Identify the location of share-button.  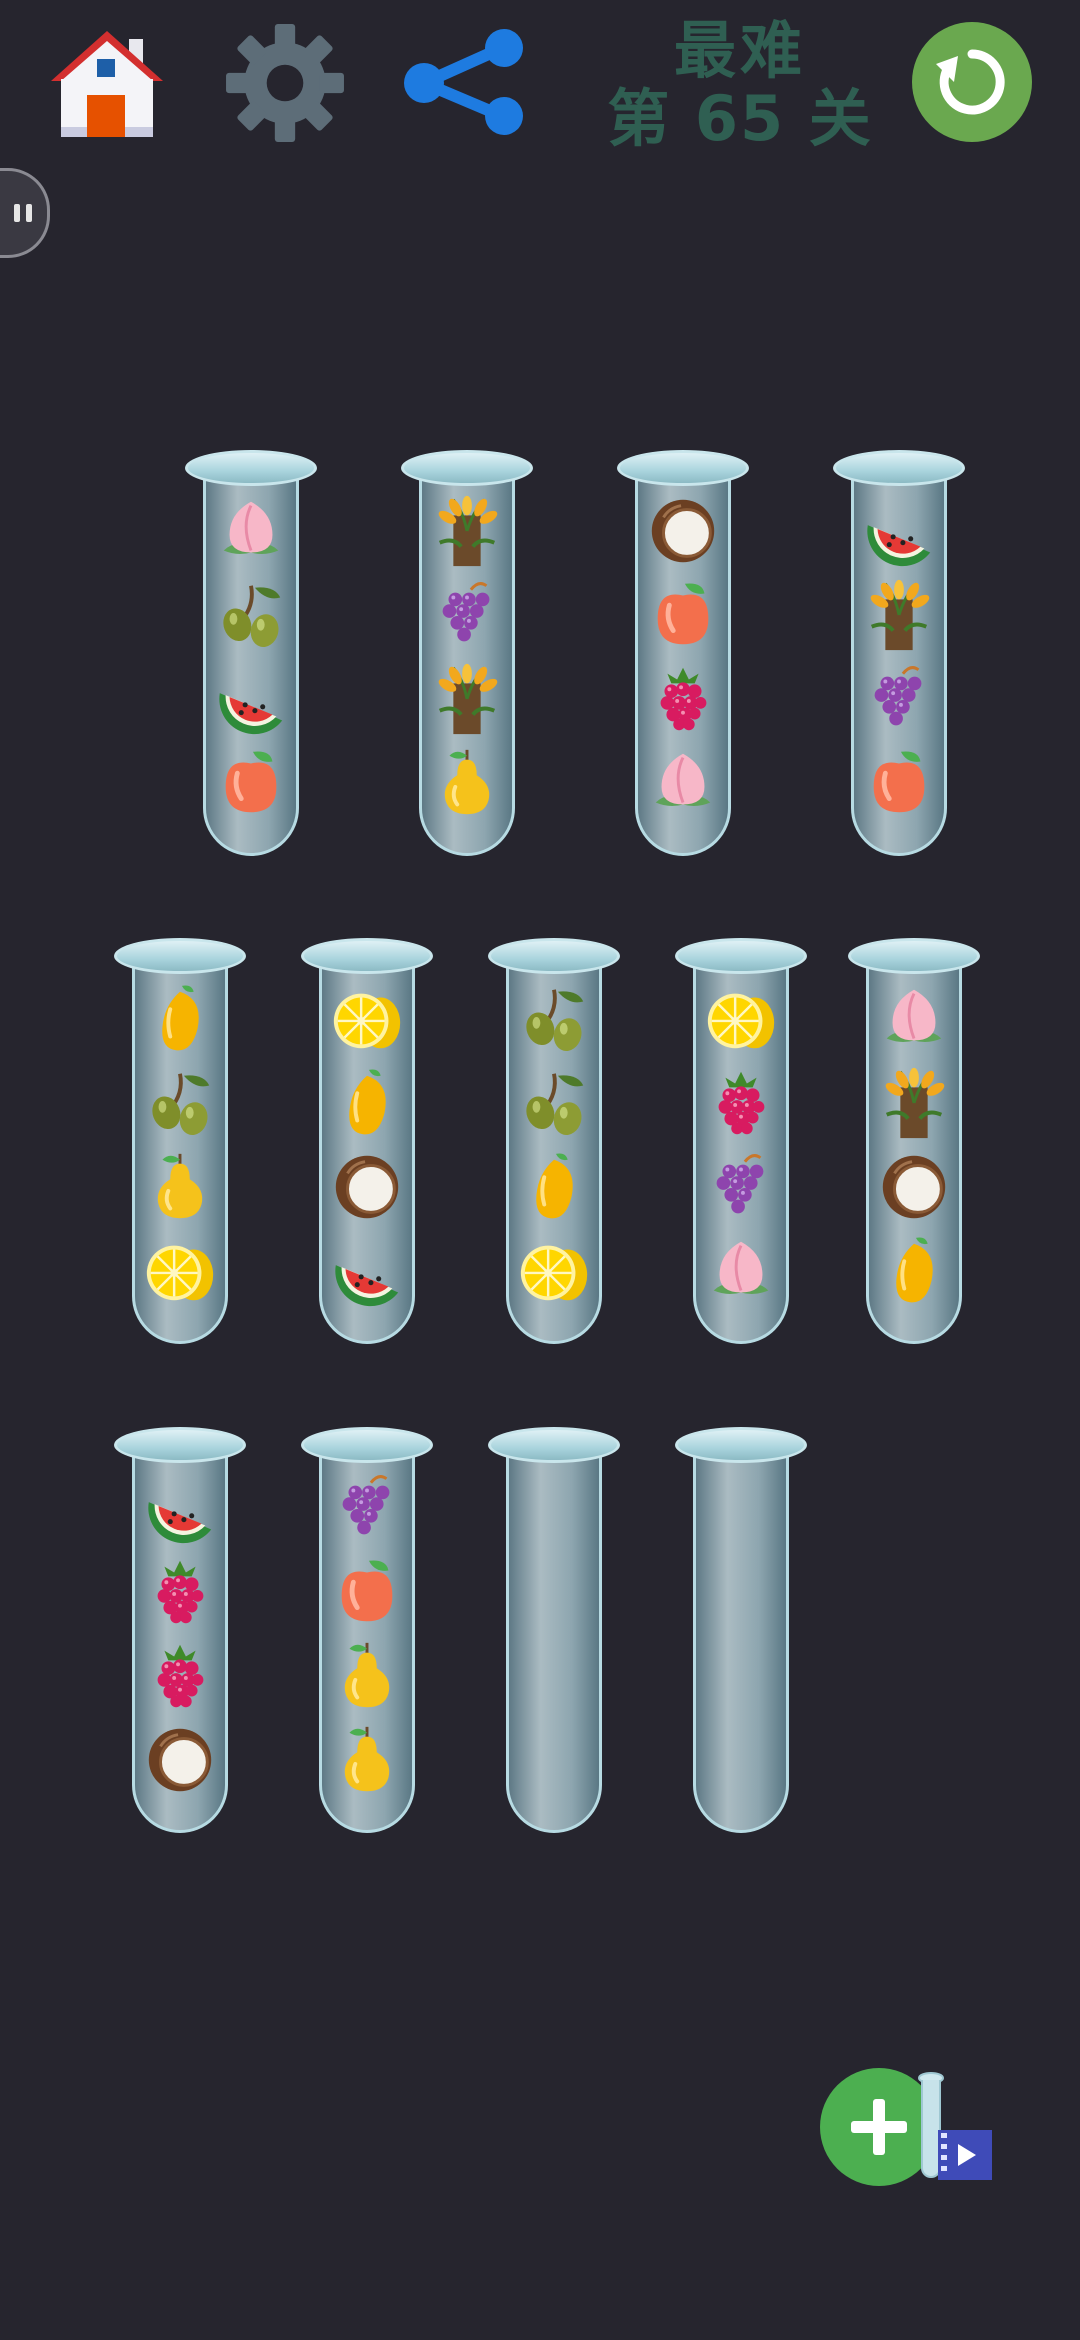
(465, 83).